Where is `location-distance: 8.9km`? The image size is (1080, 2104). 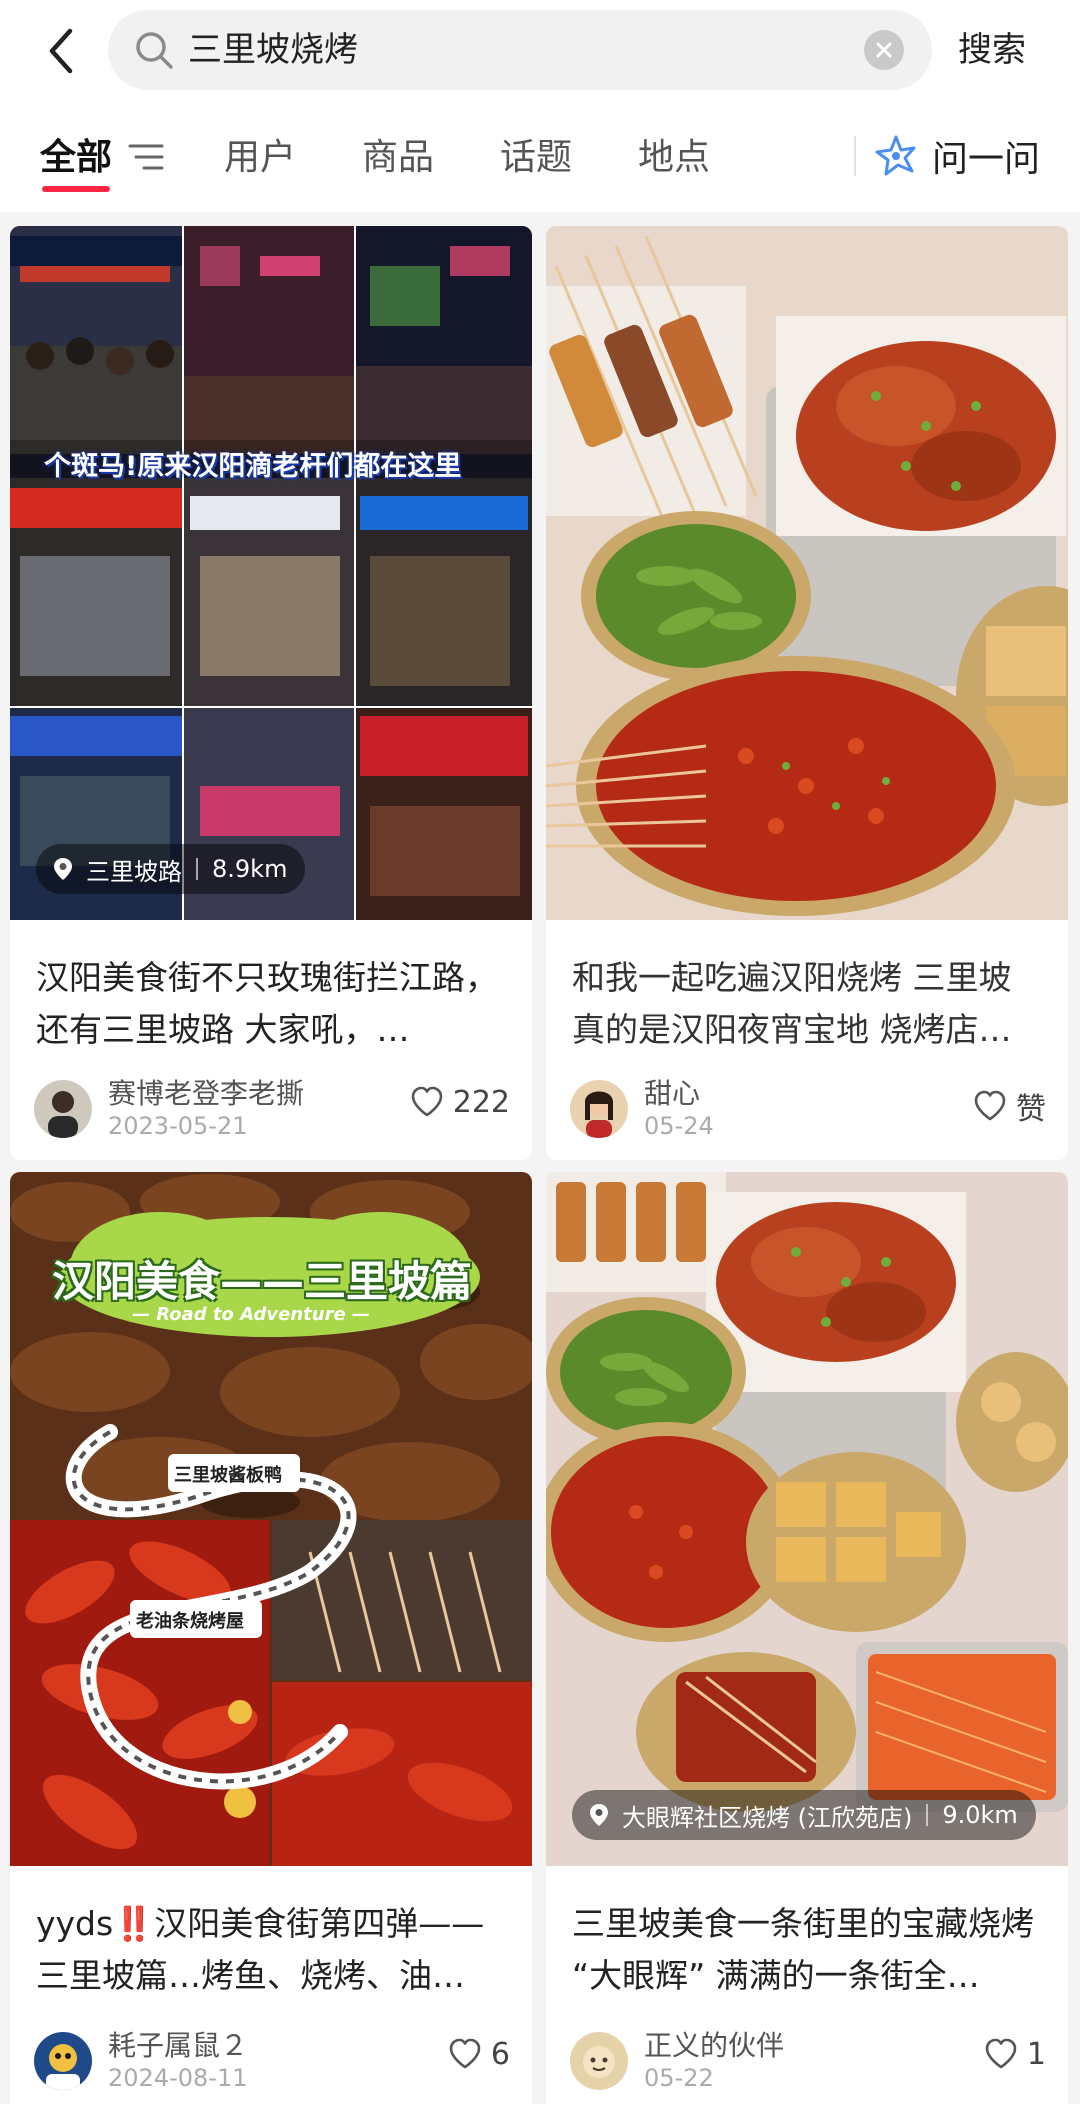 location-distance: 8.9km is located at coordinates (250, 869).